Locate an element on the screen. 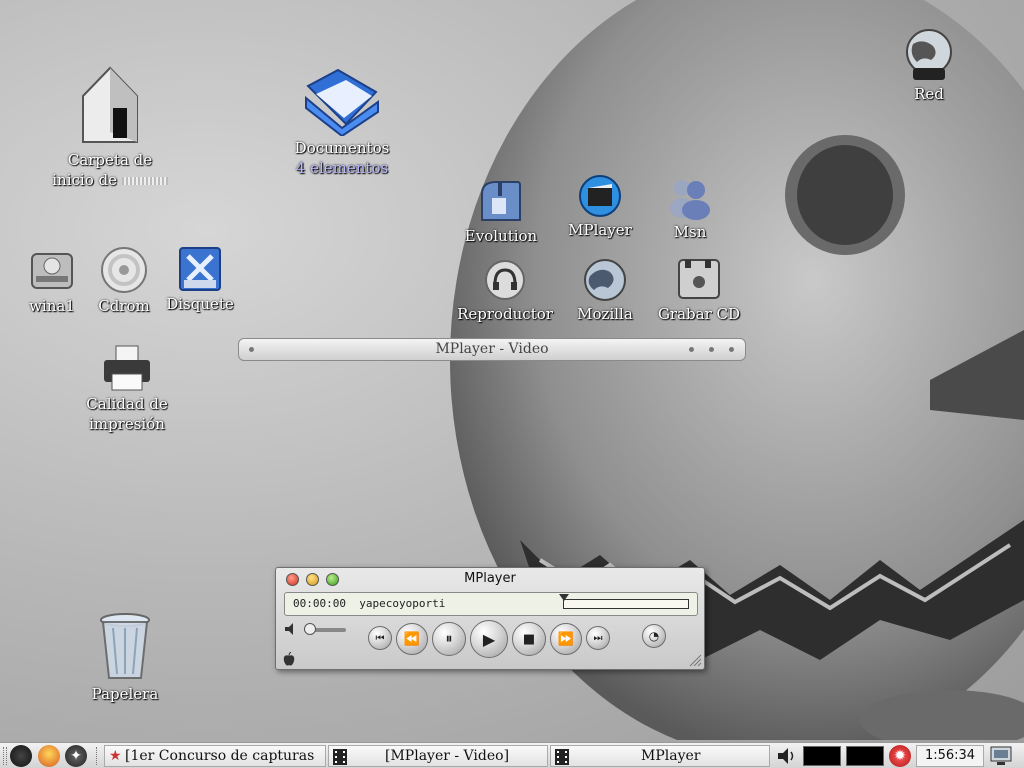 The width and height of the screenshot is (1024, 768). equalizer-button: ◔ is located at coordinates (654, 636).